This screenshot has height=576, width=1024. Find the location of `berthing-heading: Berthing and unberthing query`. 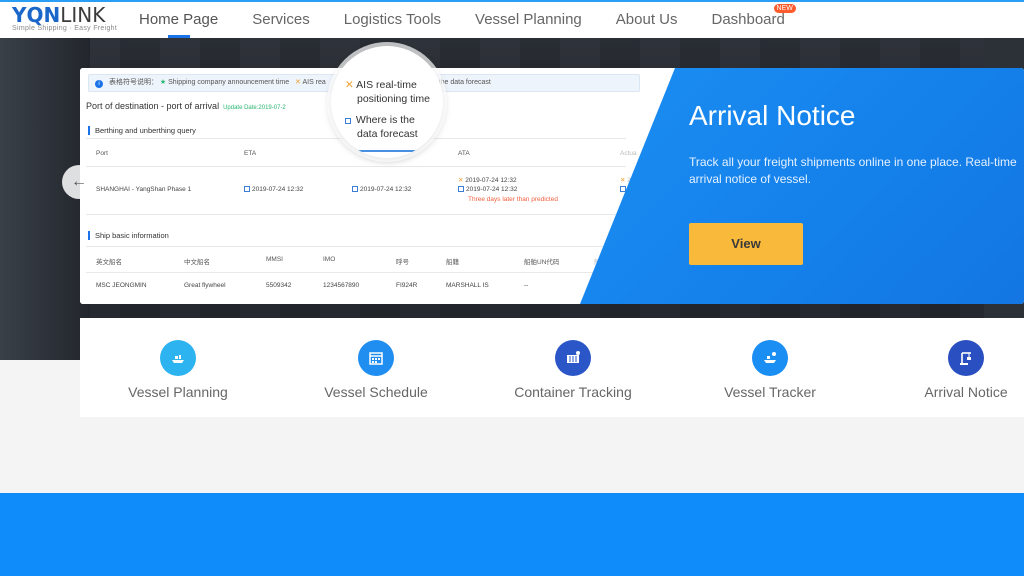

berthing-heading: Berthing and unberthing query is located at coordinates (142, 130).